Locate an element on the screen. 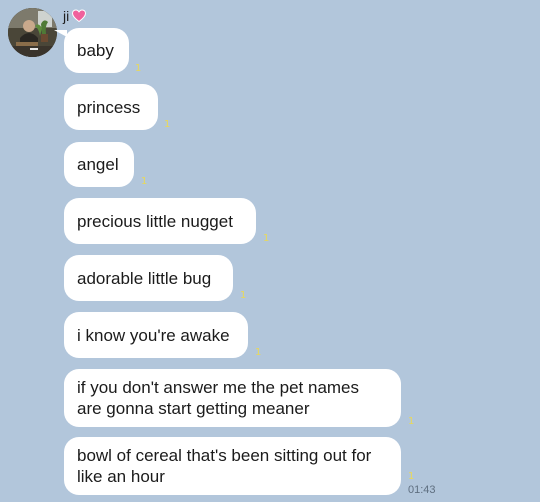  message-bubble: angel is located at coordinates (99, 164).